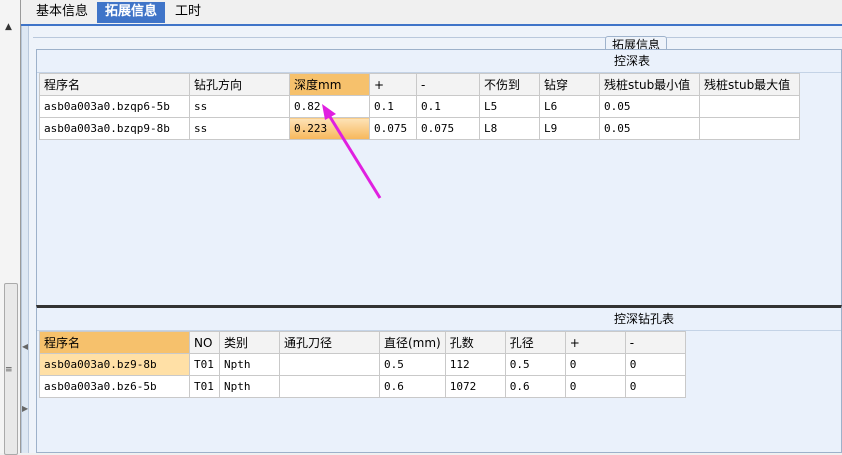 The width and height of the screenshot is (842, 455). What do you see at coordinates (329, 342) in the screenshot?
I see `col-header-through-tool: 通孔刀径` at bounding box center [329, 342].